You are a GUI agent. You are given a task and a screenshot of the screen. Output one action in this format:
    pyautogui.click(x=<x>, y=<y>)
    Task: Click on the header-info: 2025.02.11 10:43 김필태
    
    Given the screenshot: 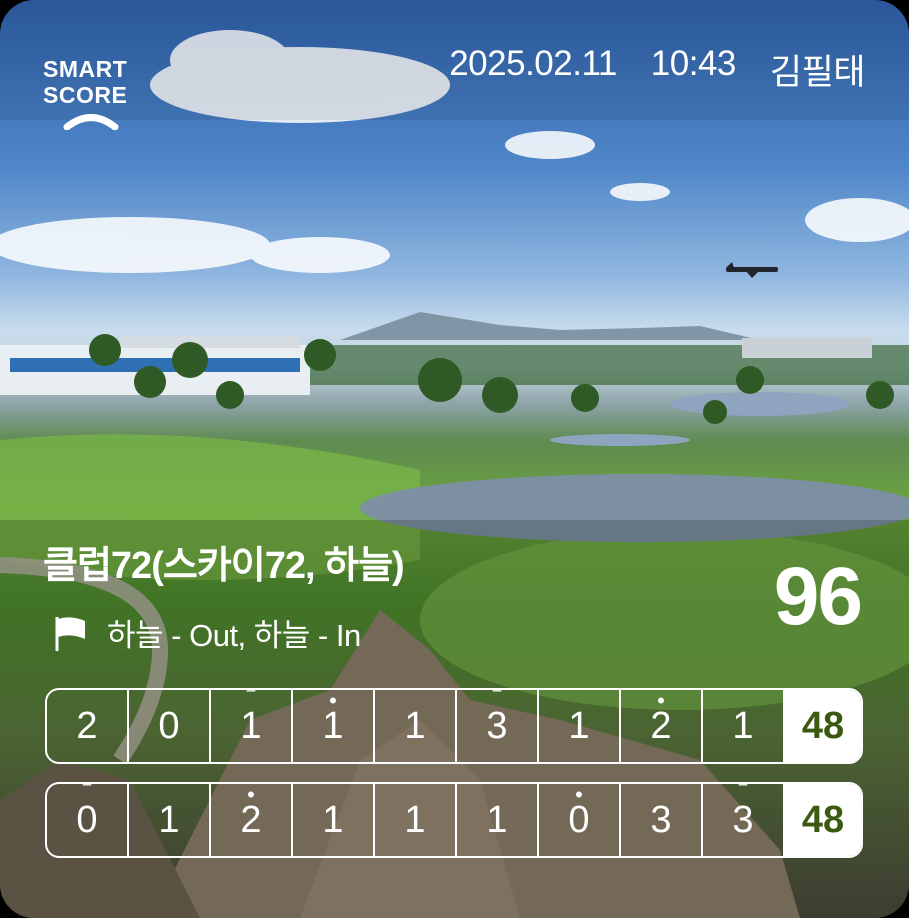 What is the action you would take?
    pyautogui.click(x=657, y=69)
    